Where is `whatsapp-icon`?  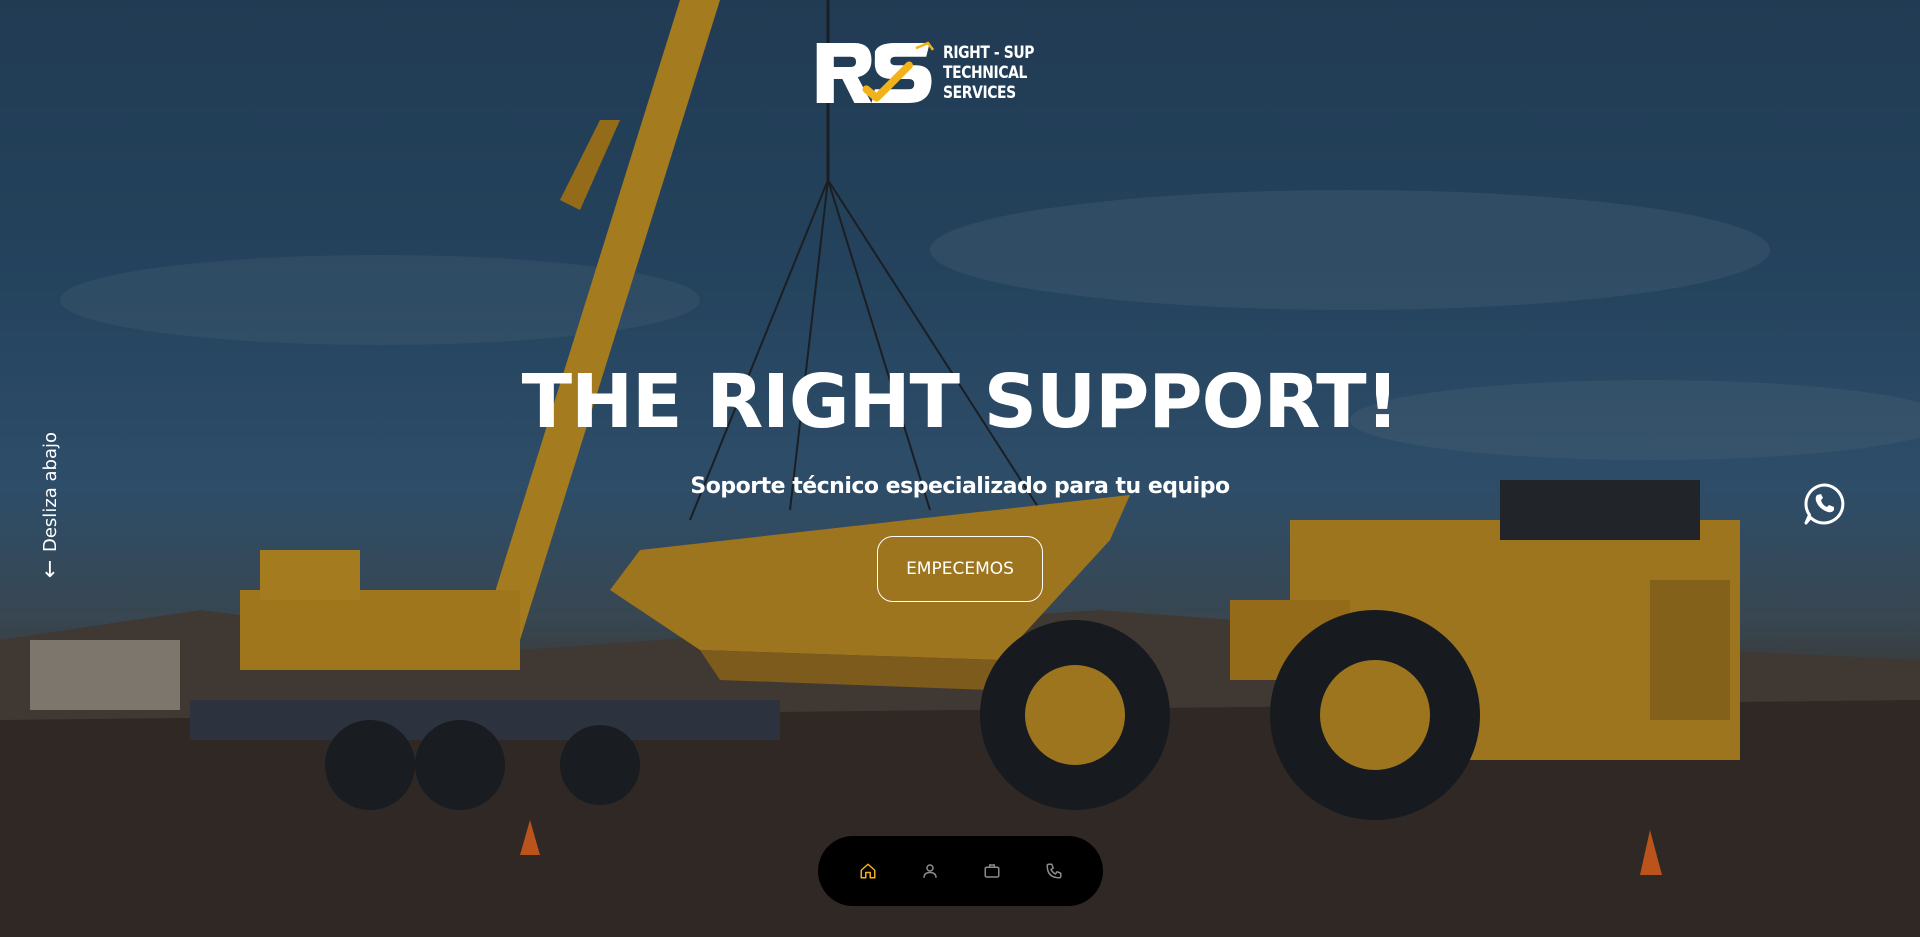 whatsapp-icon is located at coordinates (1824, 504).